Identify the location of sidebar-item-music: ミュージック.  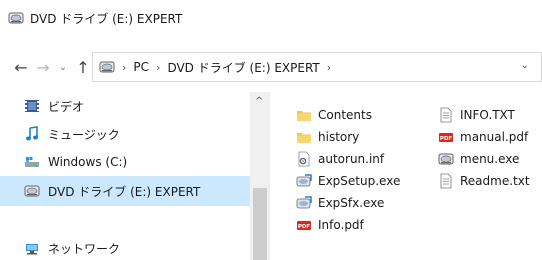
(125, 134).